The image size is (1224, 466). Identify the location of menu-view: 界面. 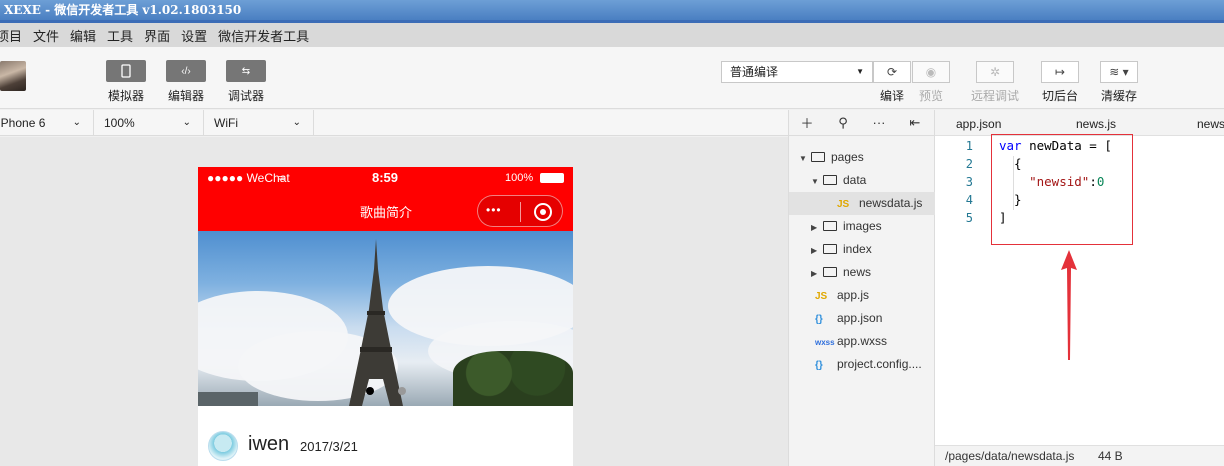
(157, 35).